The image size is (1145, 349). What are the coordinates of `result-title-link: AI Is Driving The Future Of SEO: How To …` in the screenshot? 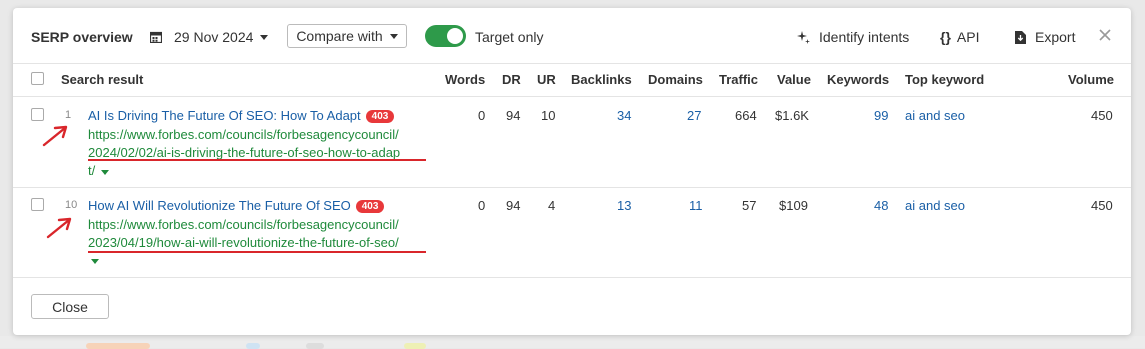 It's located at (241, 115).